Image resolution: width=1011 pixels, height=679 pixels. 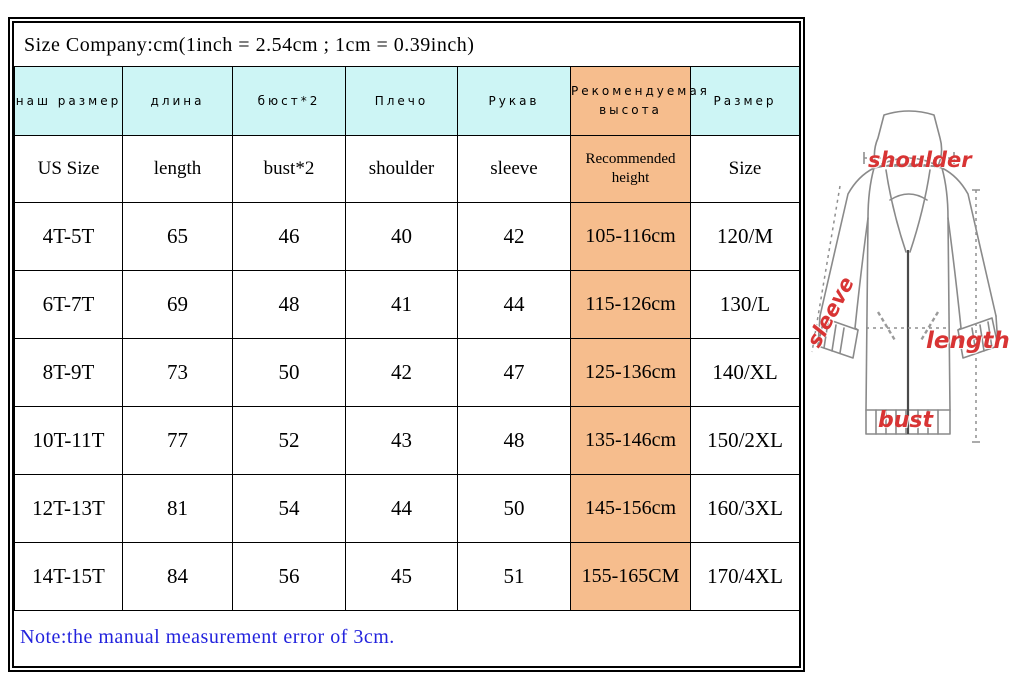 I want to click on cell-sleeve: 50, so click(x=514, y=508).